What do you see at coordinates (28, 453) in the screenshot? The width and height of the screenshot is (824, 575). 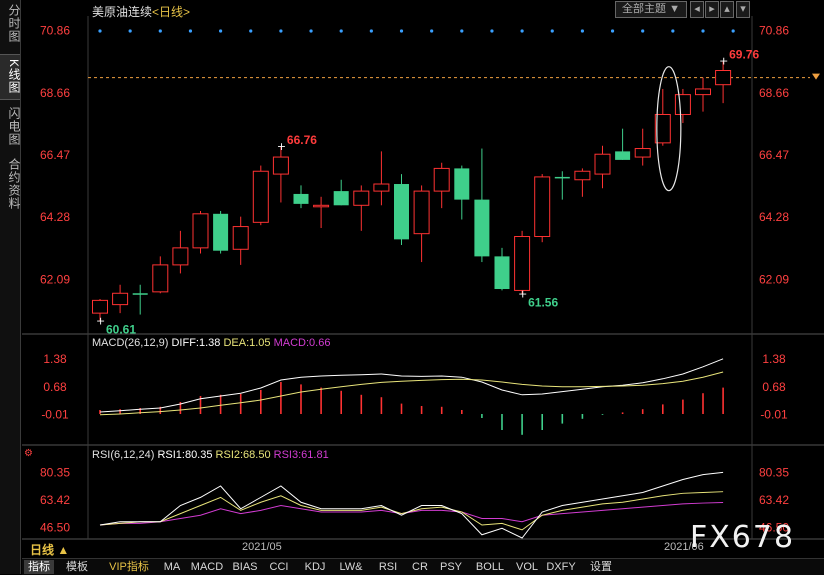 I see `indicator-settings-icon: ⚙` at bounding box center [28, 453].